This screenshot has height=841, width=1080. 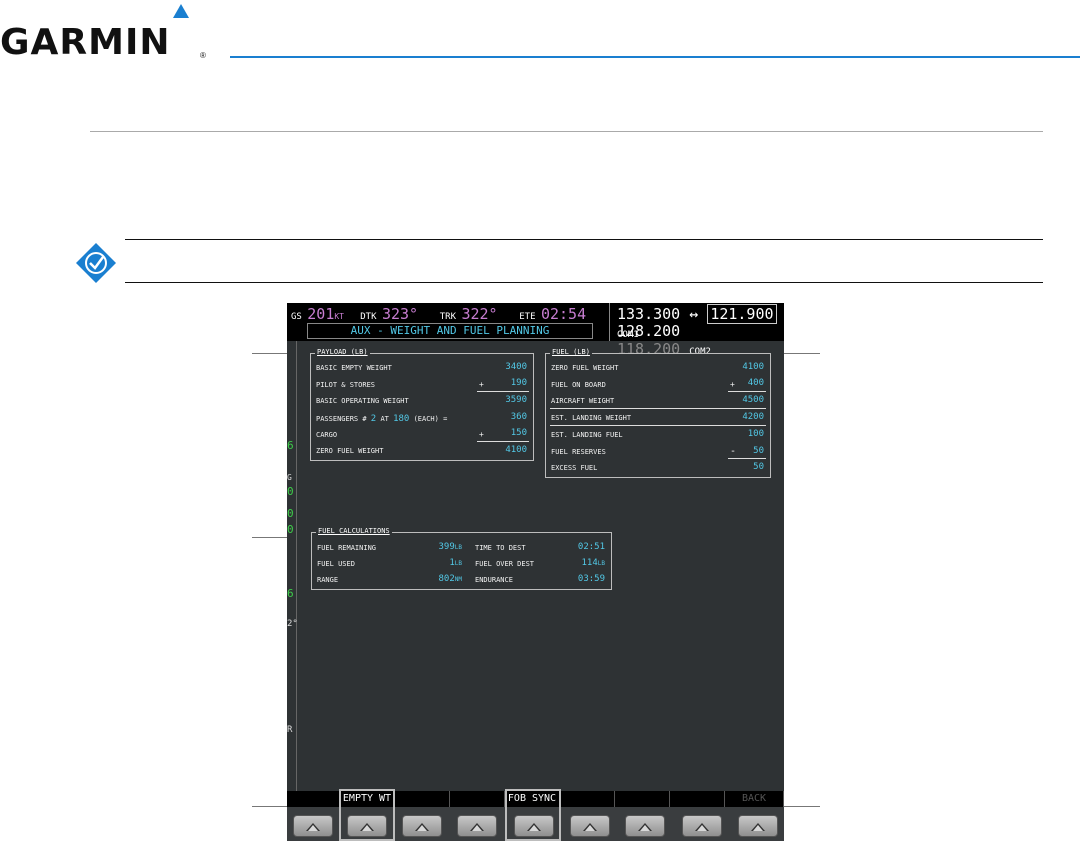 I want to click on softkey-label-back: BACK, so click(x=754, y=799).